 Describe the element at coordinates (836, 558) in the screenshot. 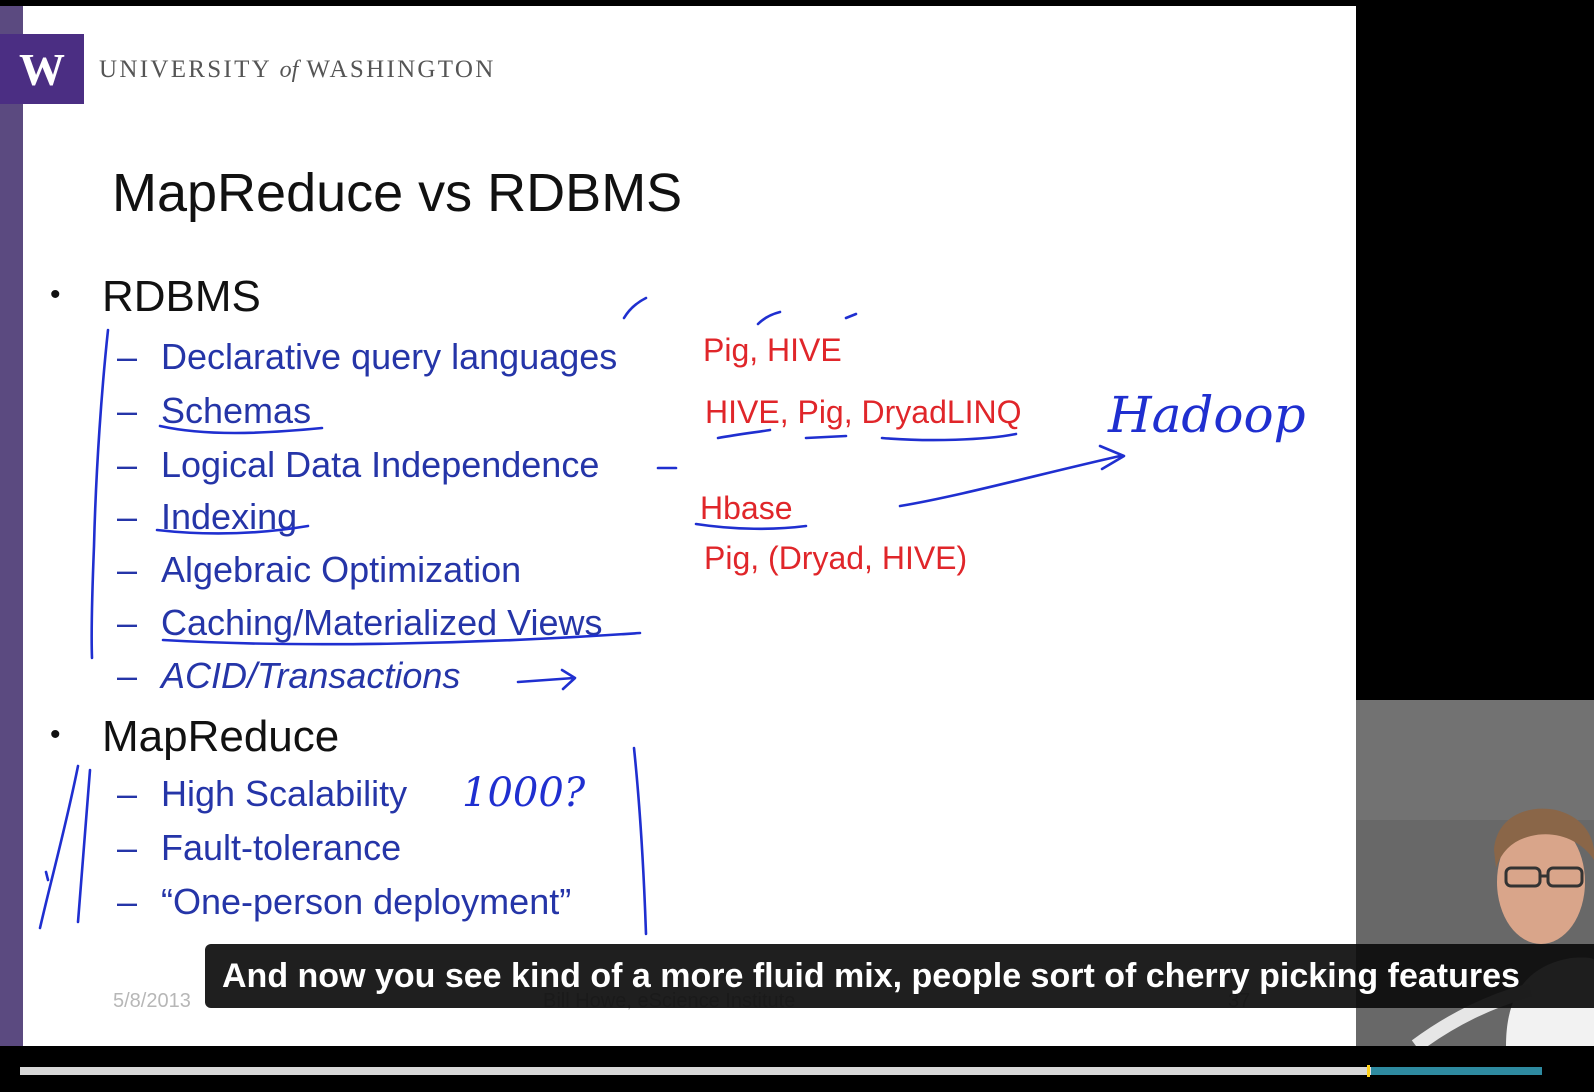

I see `annotation-pig-dryad-hive: Pig, (Dryad, HIVE)` at that location.